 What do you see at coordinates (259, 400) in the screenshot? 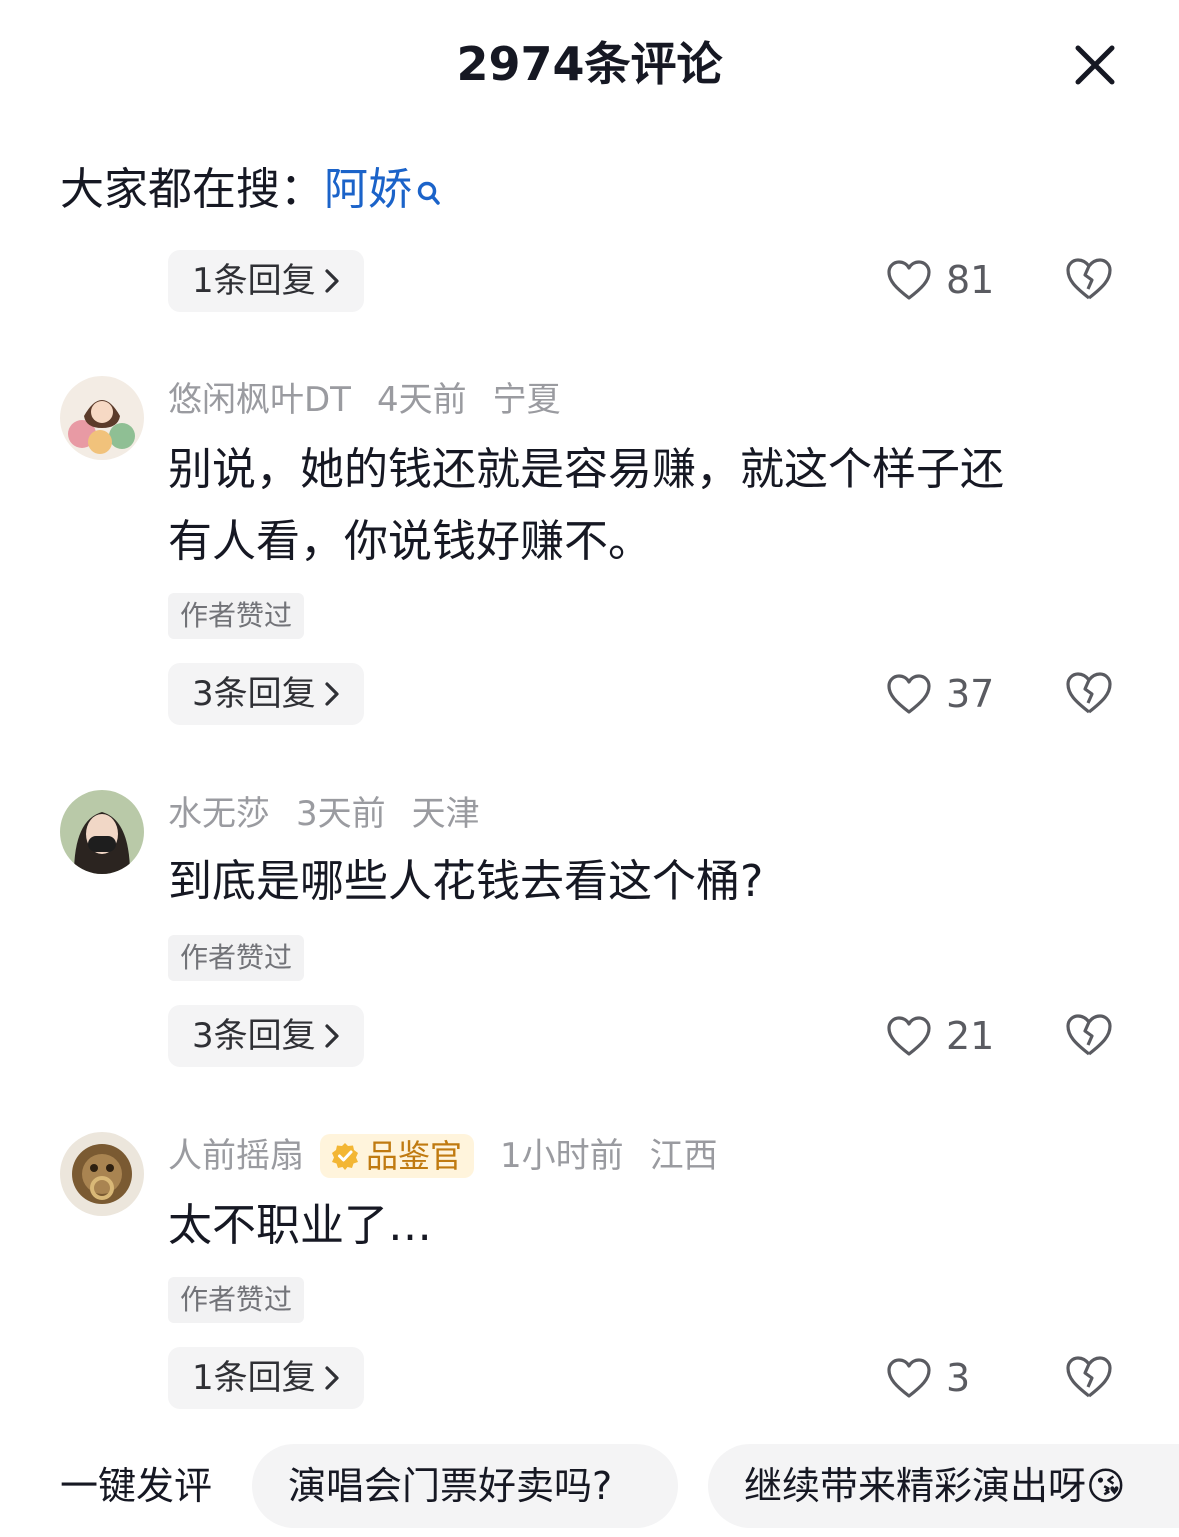
I see `username: 悠闲枫叶DT` at bounding box center [259, 400].